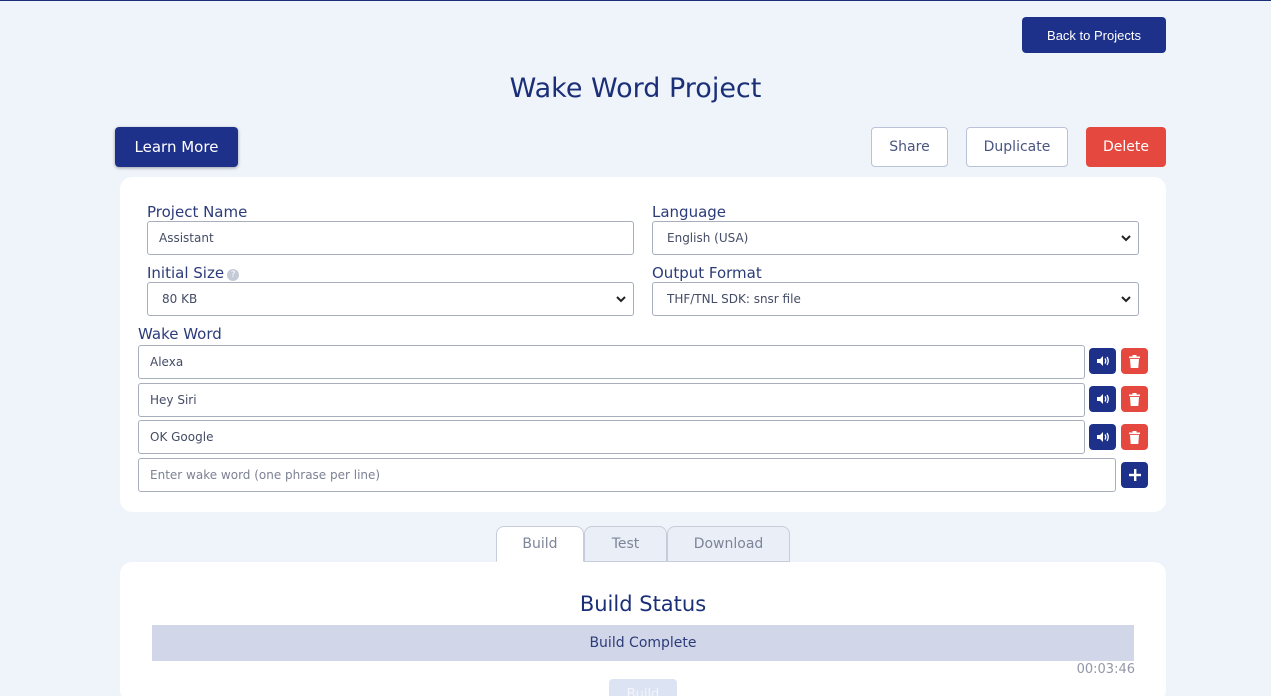 Image resolution: width=1271 pixels, height=696 pixels. Describe the element at coordinates (1105, 669) in the screenshot. I see `build-elapsed-time: 00:03:46` at that location.